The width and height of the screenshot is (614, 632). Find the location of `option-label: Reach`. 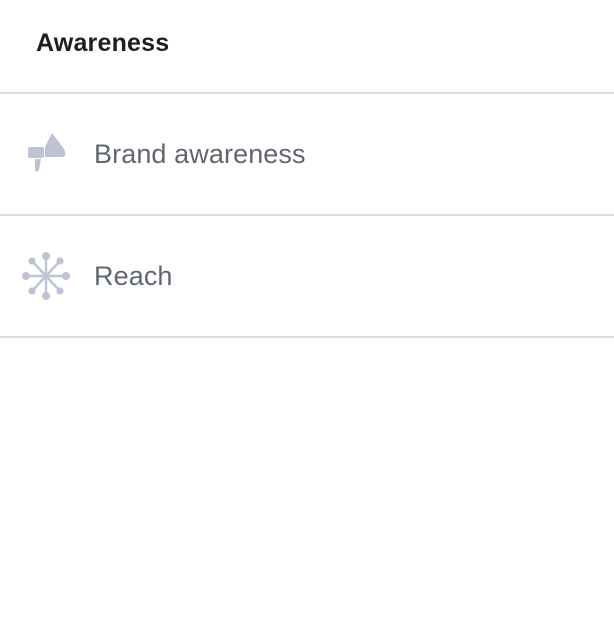

option-label: Reach is located at coordinates (133, 275).